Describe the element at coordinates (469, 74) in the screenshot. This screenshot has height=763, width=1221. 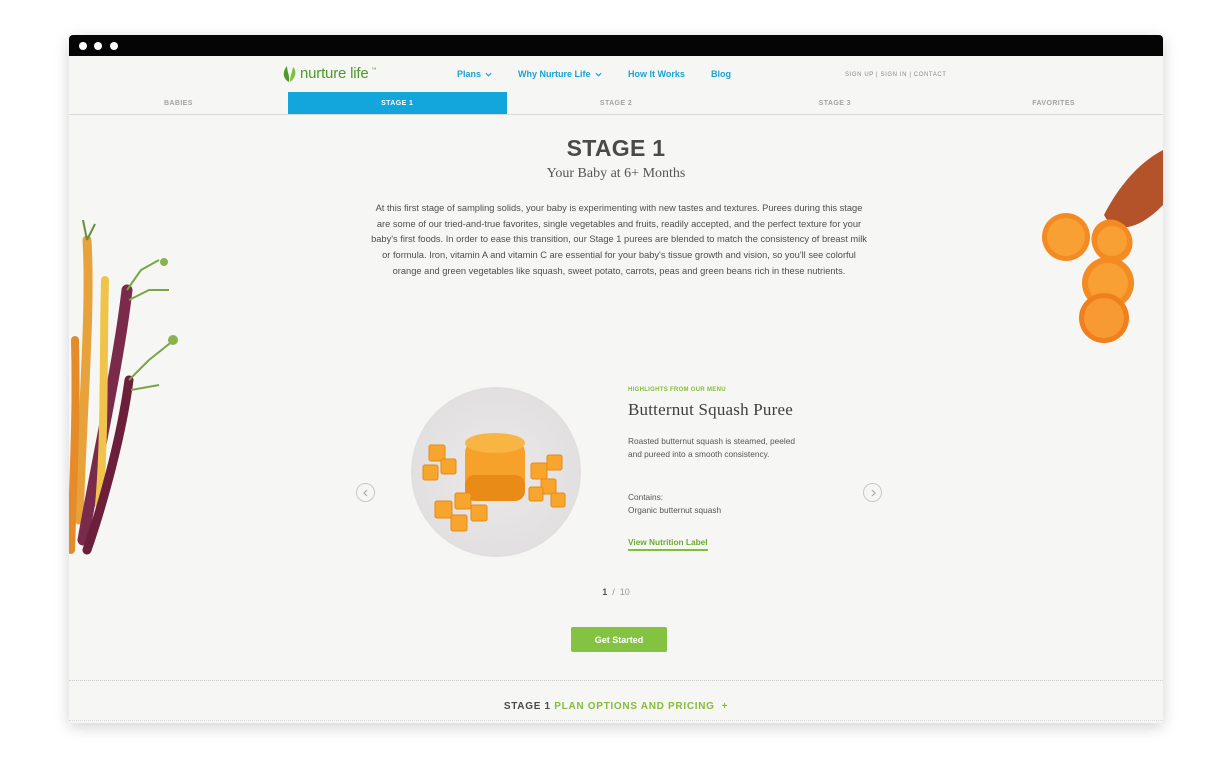
I see `nav-plans-label: Plans` at that location.